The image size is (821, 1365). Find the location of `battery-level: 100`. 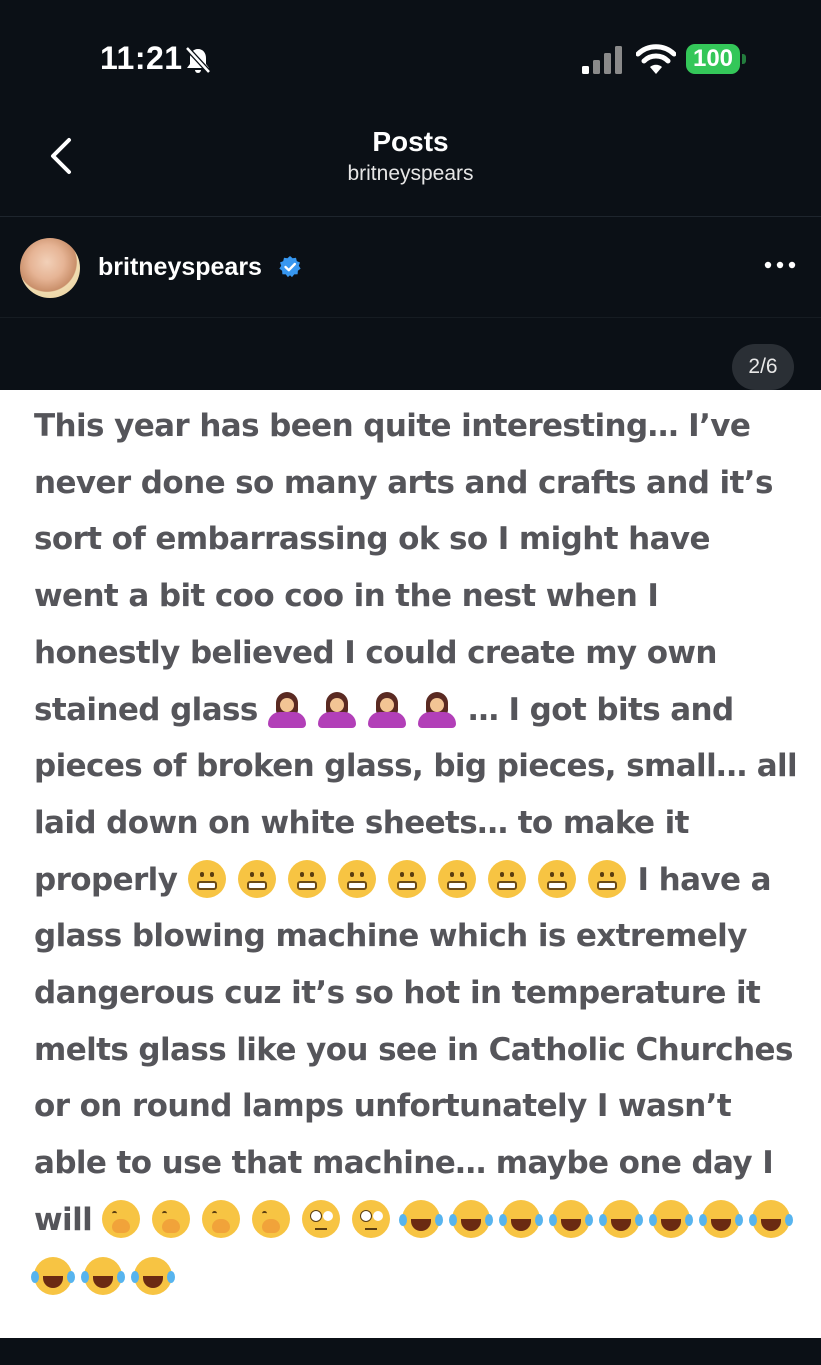

battery-level: 100 is located at coordinates (713, 58).